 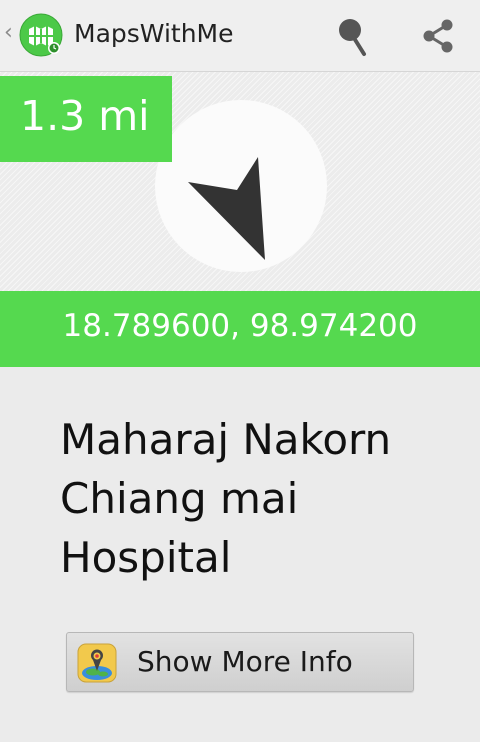 What do you see at coordinates (146, 557) in the screenshot?
I see `place-name-line-3: Hospital` at bounding box center [146, 557].